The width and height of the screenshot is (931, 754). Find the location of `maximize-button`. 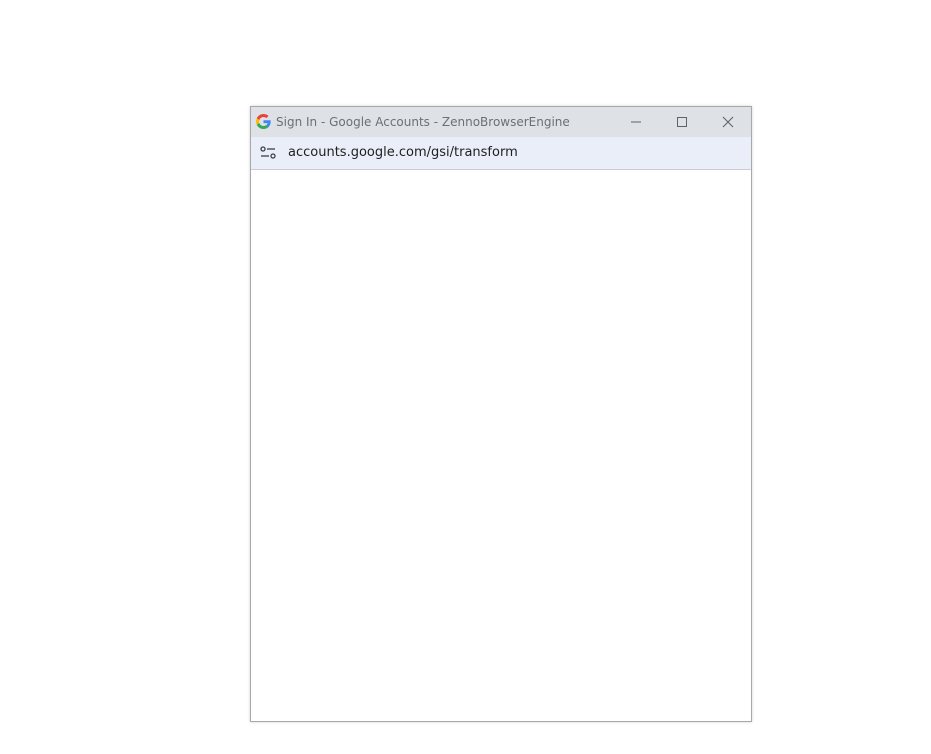

maximize-button is located at coordinates (682, 122).